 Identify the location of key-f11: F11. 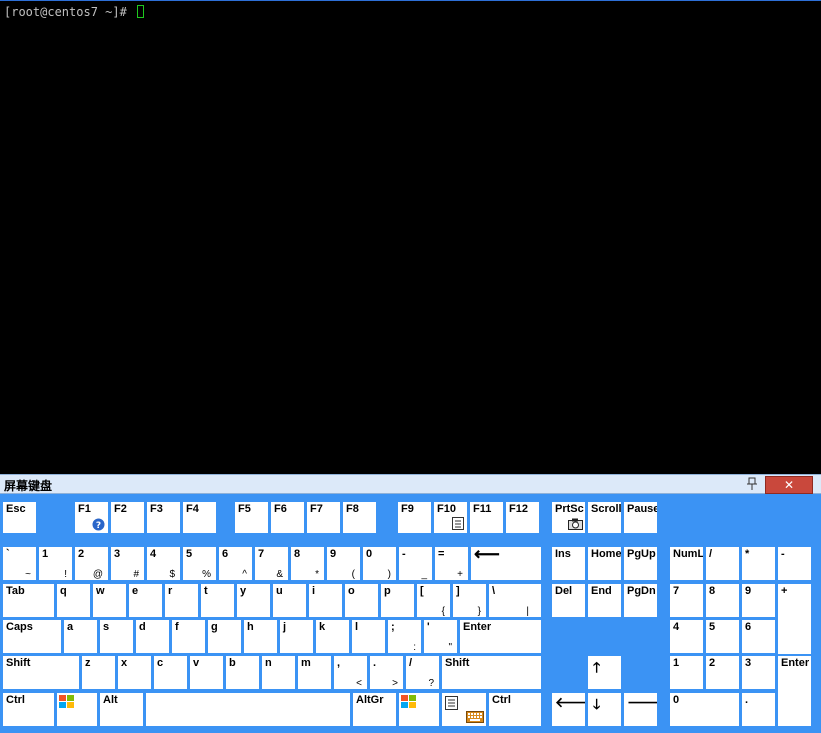
(486, 517).